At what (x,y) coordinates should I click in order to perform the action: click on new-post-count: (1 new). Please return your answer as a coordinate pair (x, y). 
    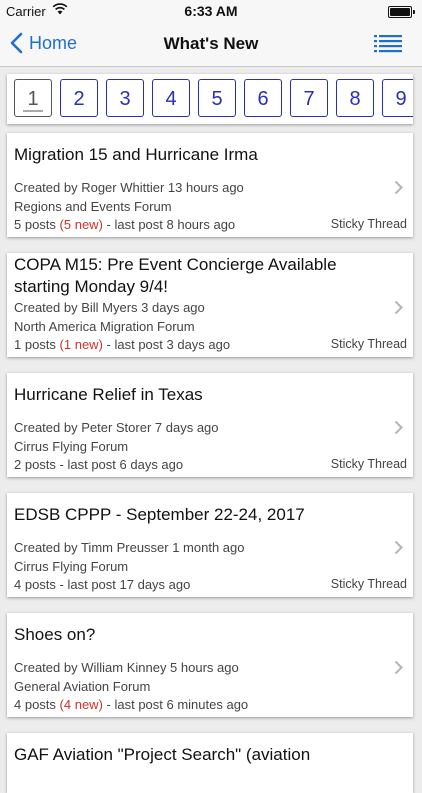
    Looking at the image, I should click on (81, 344).